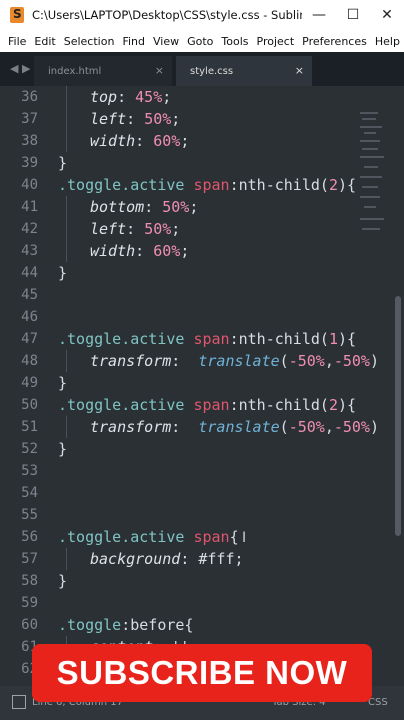 Image resolution: width=404 pixels, height=720 pixels. Describe the element at coordinates (234, 41) in the screenshot. I see `menu-tools: Tools` at that location.